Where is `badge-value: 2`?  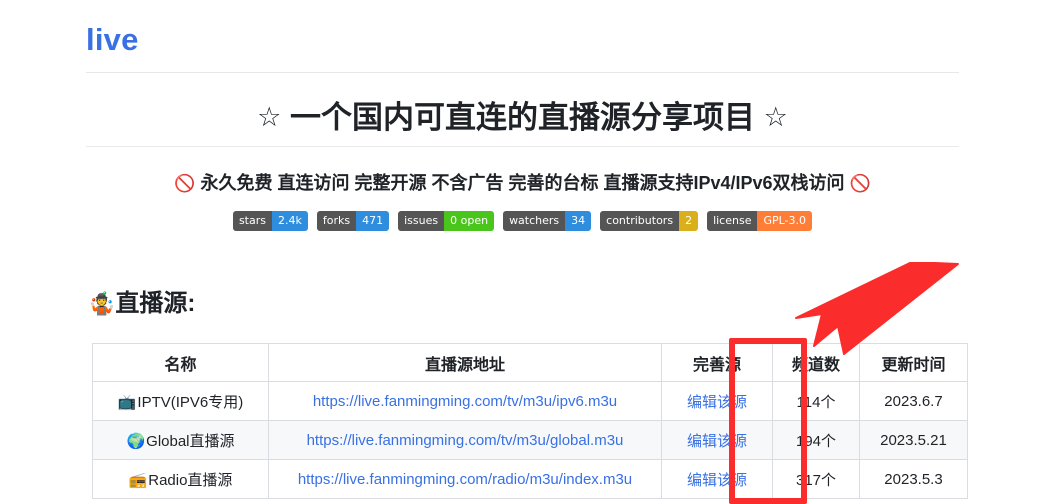 badge-value: 2 is located at coordinates (689, 221).